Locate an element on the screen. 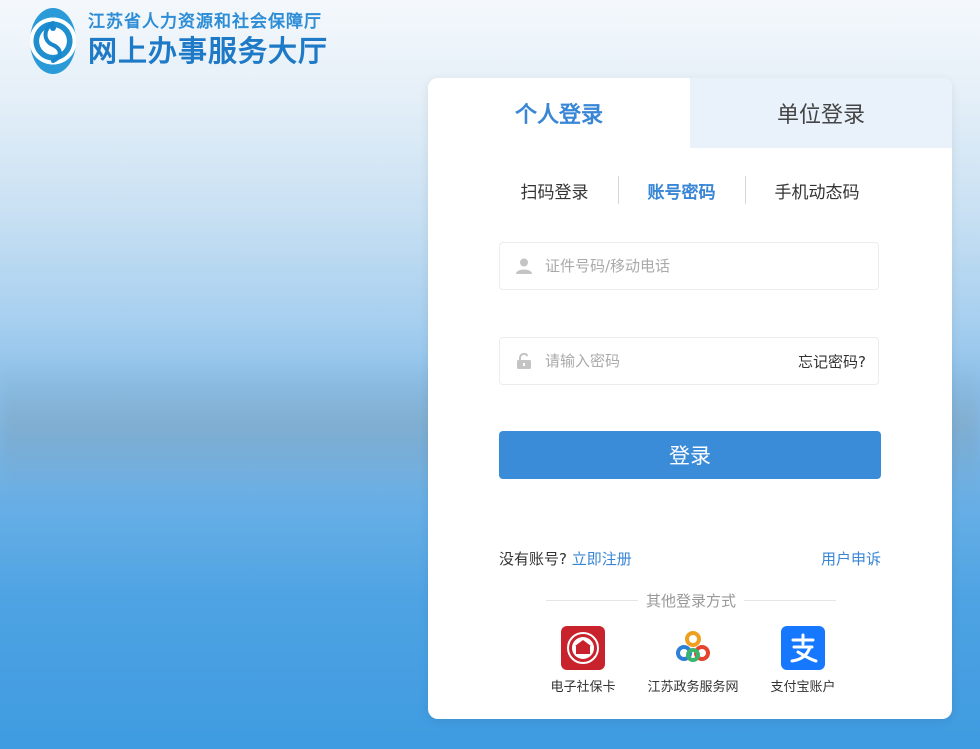  site-header: 江苏省人力资源和社会保障厅 网上办事服务大厅 is located at coordinates (179, 41).